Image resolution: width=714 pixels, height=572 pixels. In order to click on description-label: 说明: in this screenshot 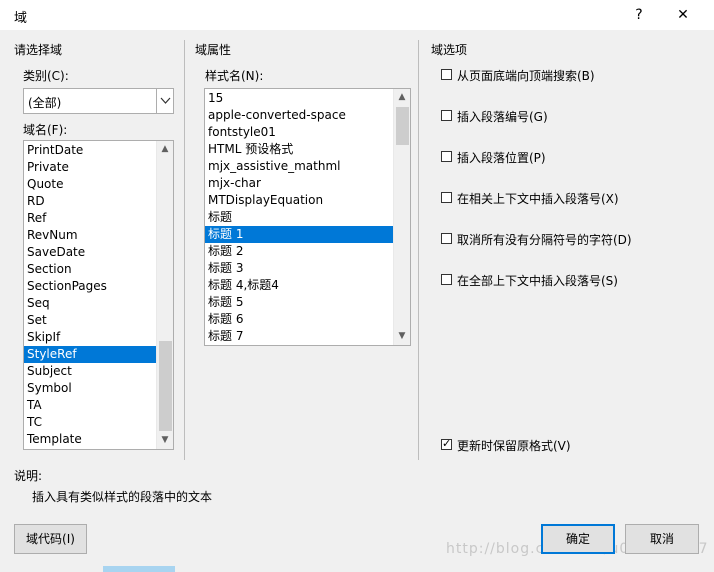, I will do `click(28, 476)`.